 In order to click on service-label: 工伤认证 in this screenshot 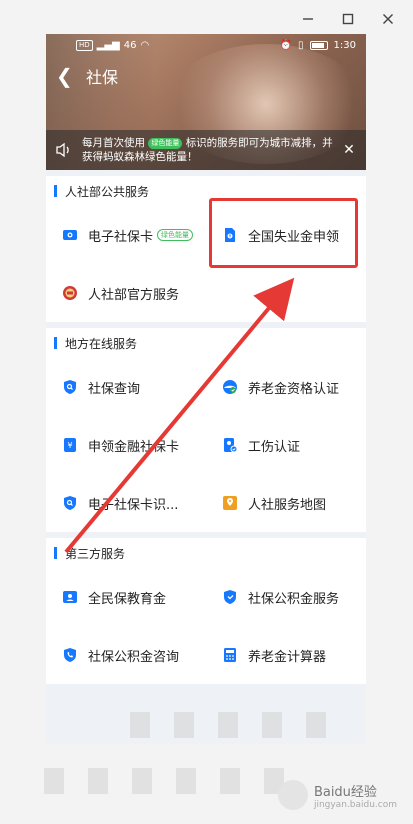, I will do `click(274, 447)`.